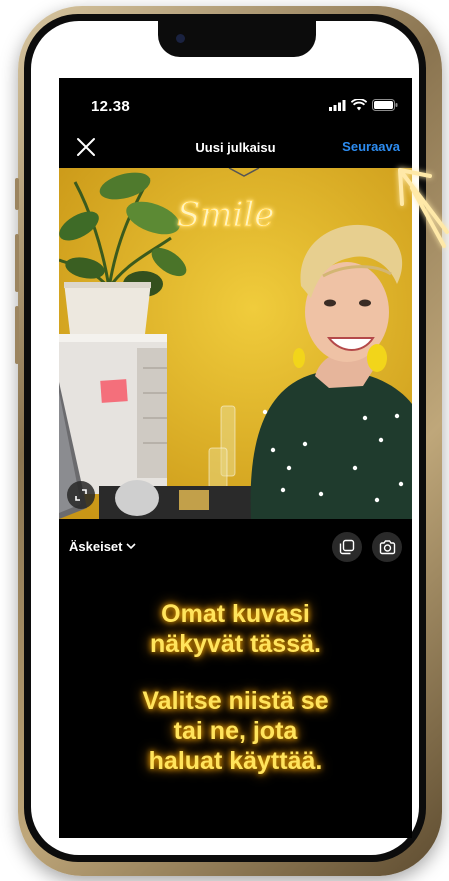 The height and width of the screenshot is (881, 449). I want to click on battery-icon, so click(385, 105).